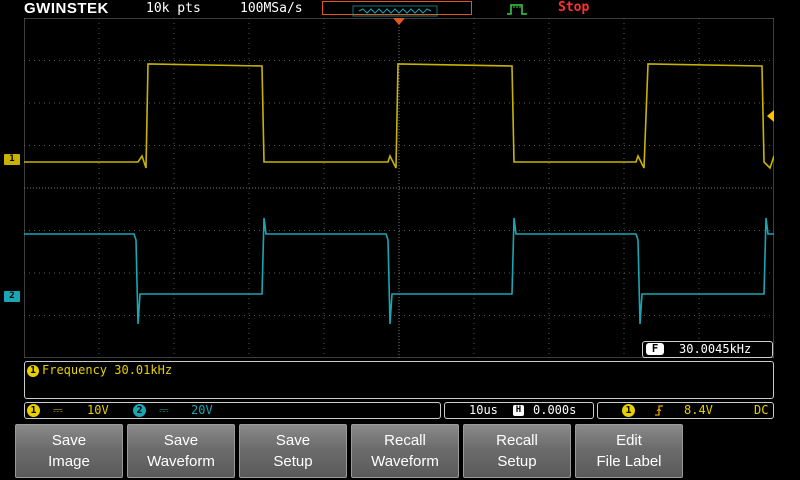  I want to click on trigger-coupling: DC, so click(761, 410).